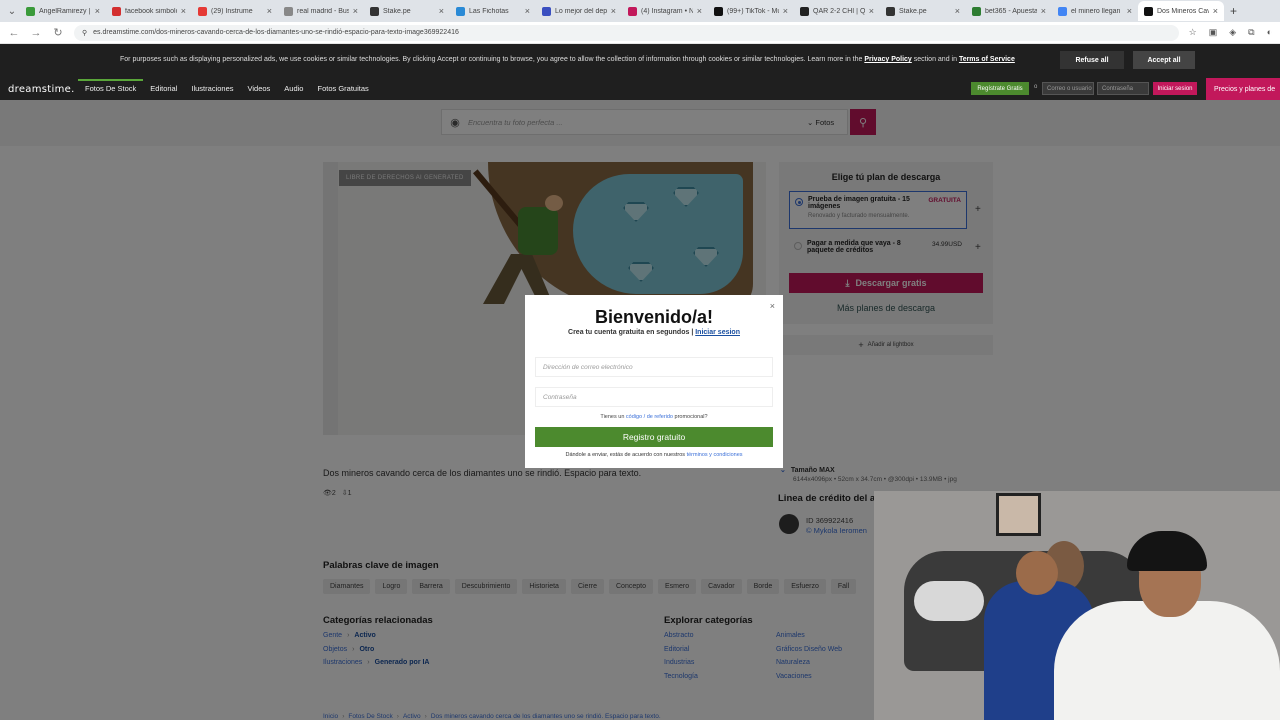  I want to click on browser-tab: bet365 - Apuesta ×, so click(1009, 11).